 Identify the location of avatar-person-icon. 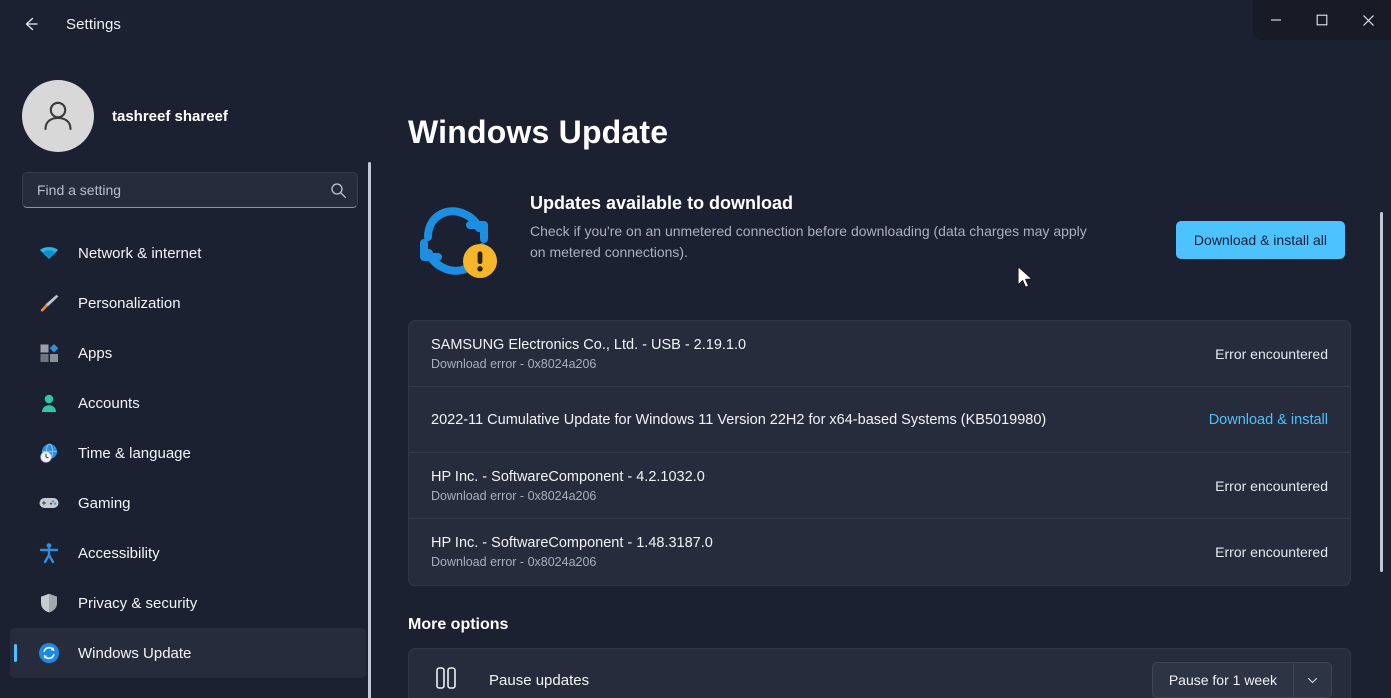
(58, 116).